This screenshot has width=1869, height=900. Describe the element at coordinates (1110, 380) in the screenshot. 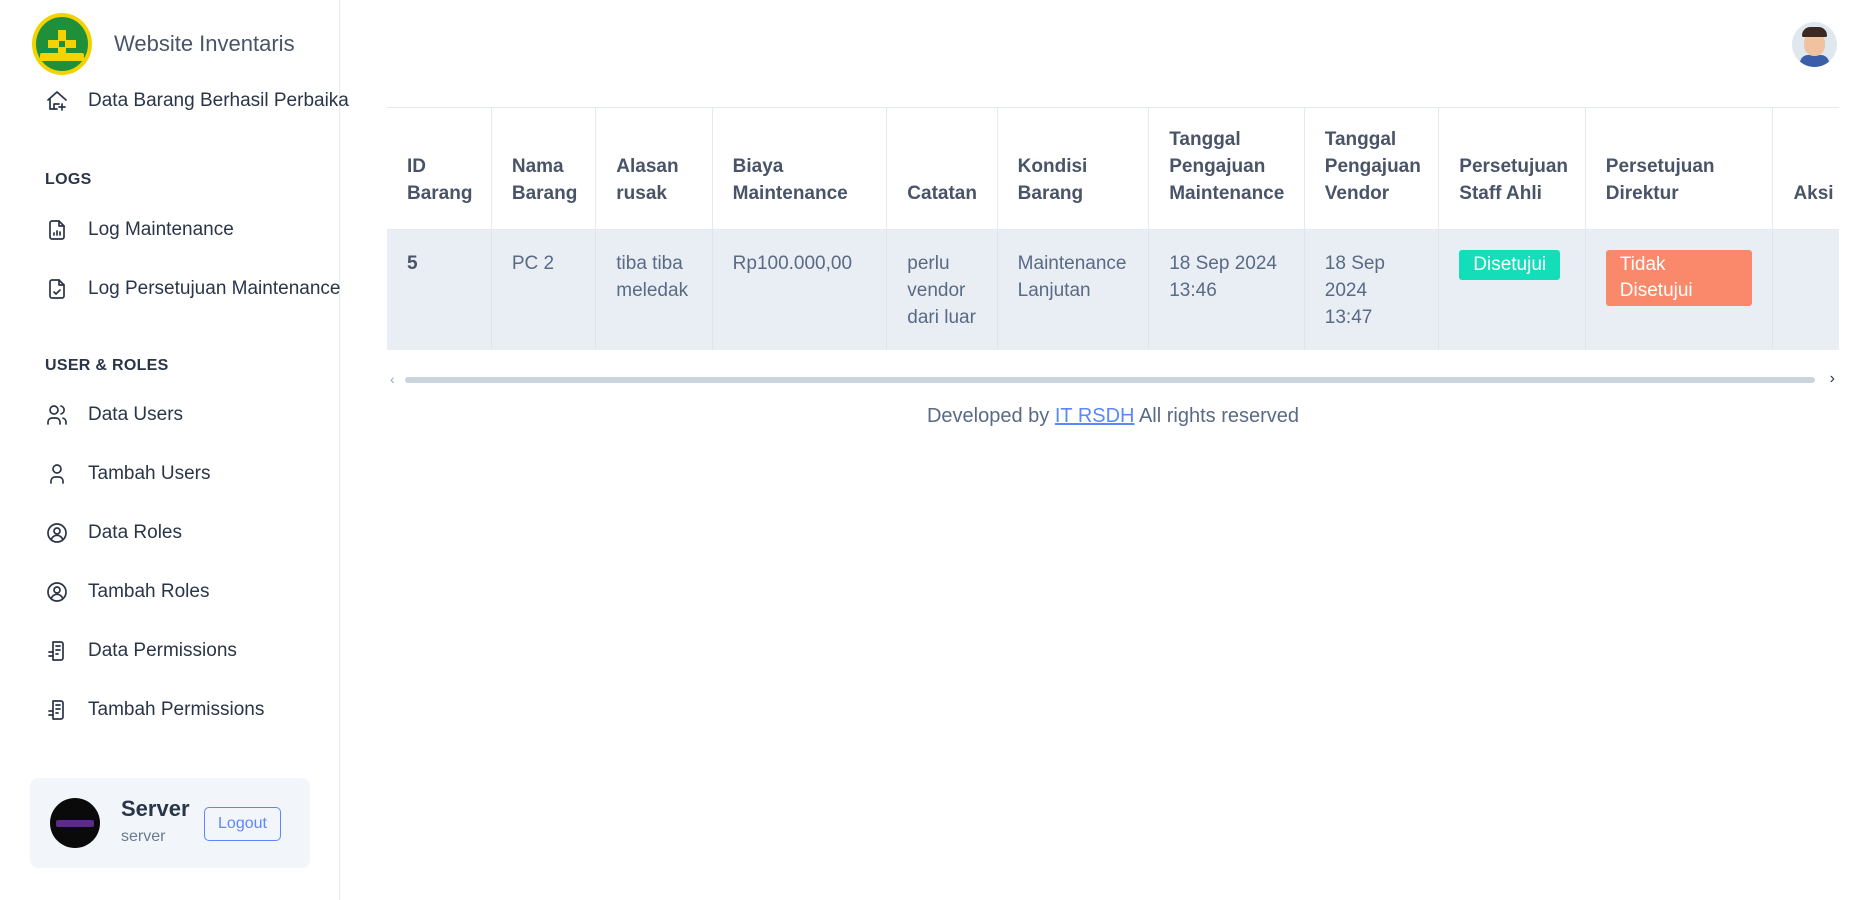

I see `scrollbar-thumb` at that location.